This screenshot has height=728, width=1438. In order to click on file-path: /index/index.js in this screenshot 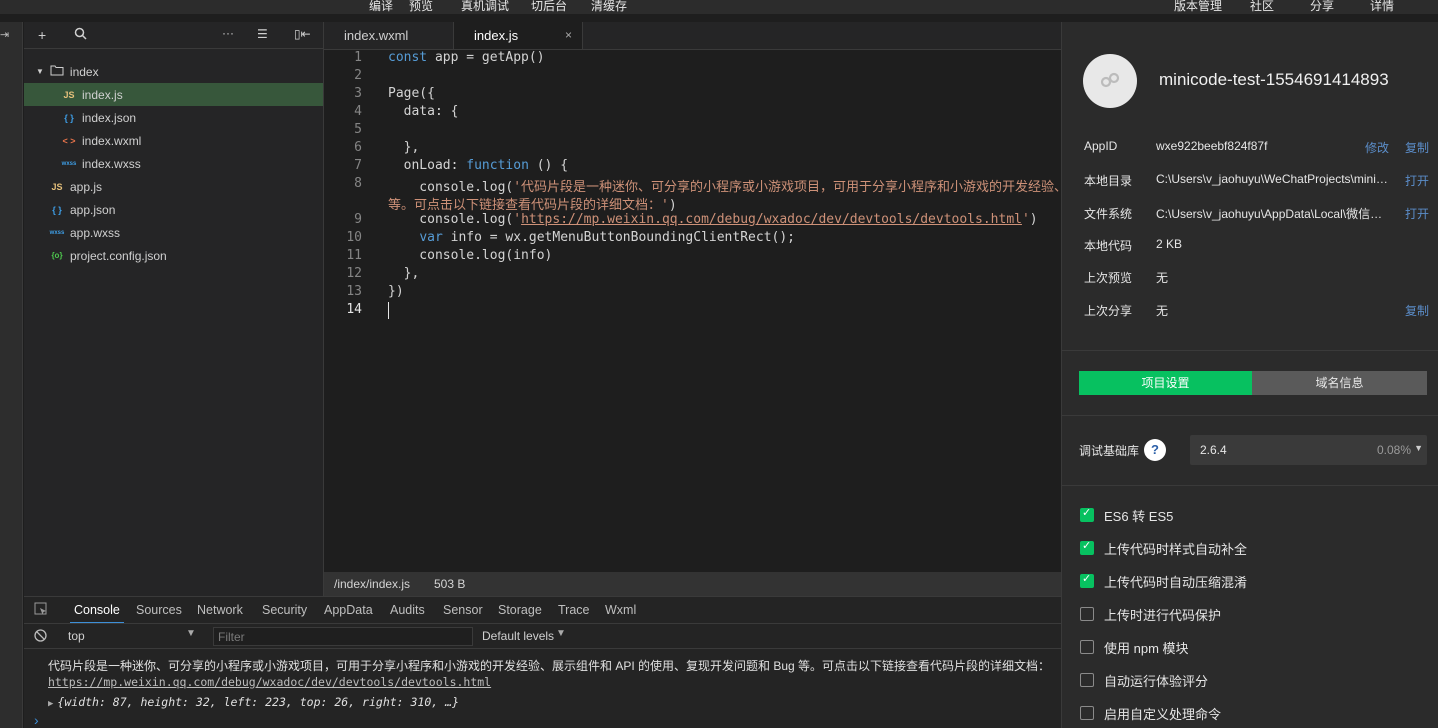, I will do `click(372, 584)`.